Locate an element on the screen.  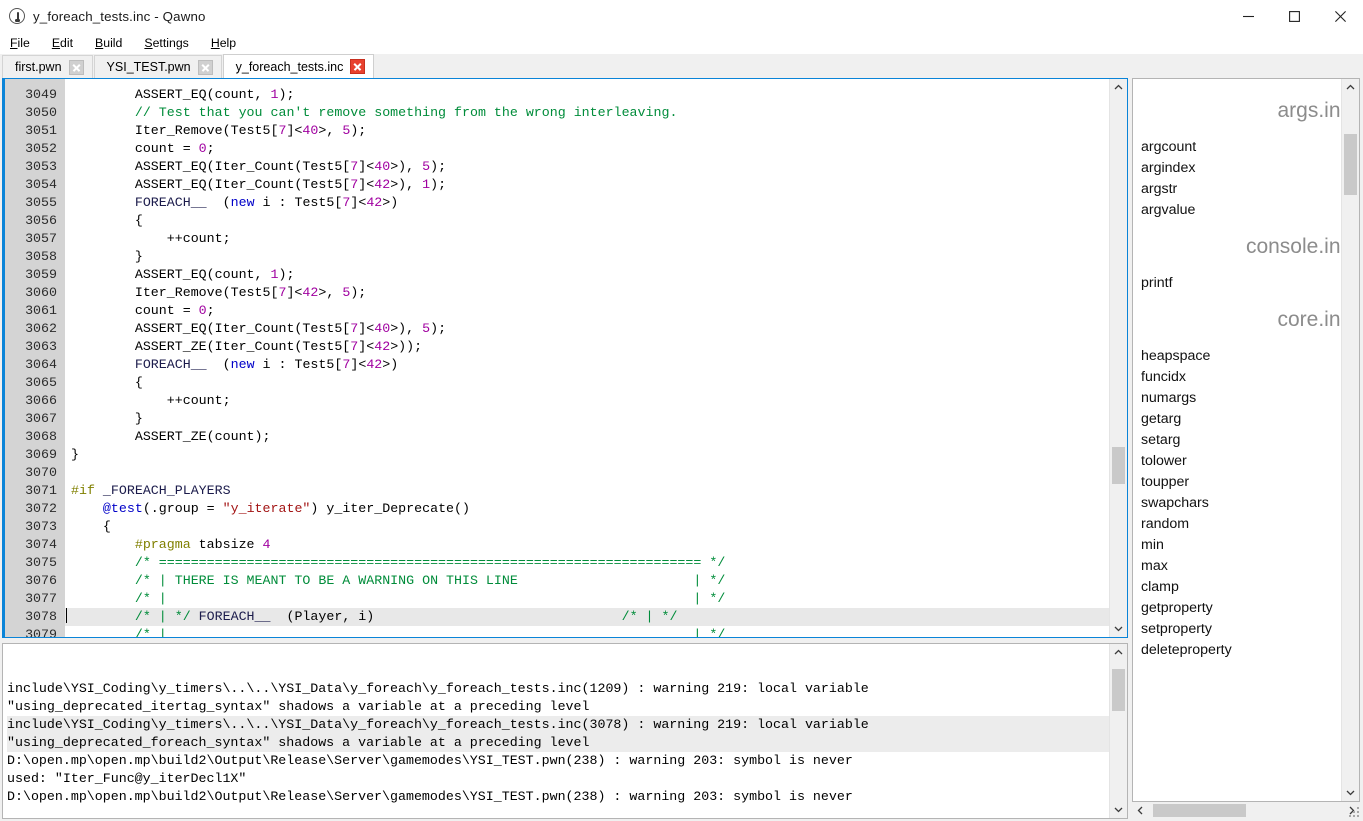
editor-tab: y_foreach_tests.inc is located at coordinates (298, 66).